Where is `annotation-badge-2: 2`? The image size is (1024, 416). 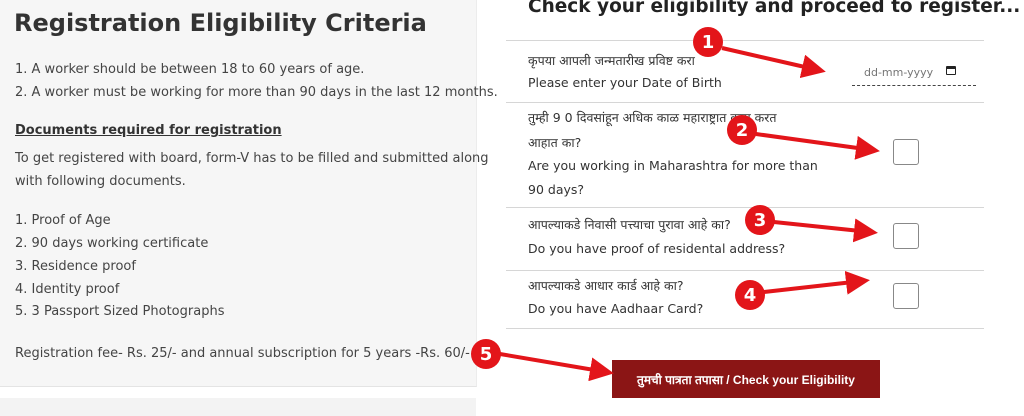
annotation-badge-2: 2 is located at coordinates (742, 130).